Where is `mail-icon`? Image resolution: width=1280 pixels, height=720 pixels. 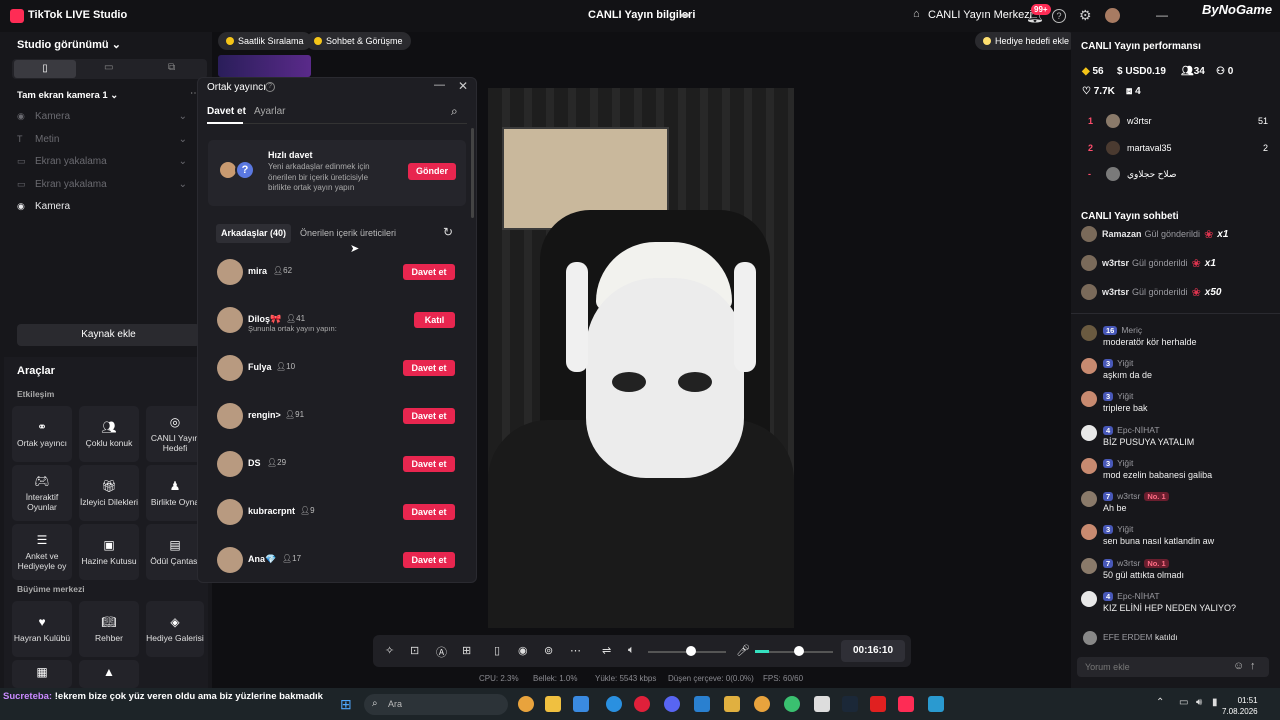
mail-icon is located at coordinates (702, 704).